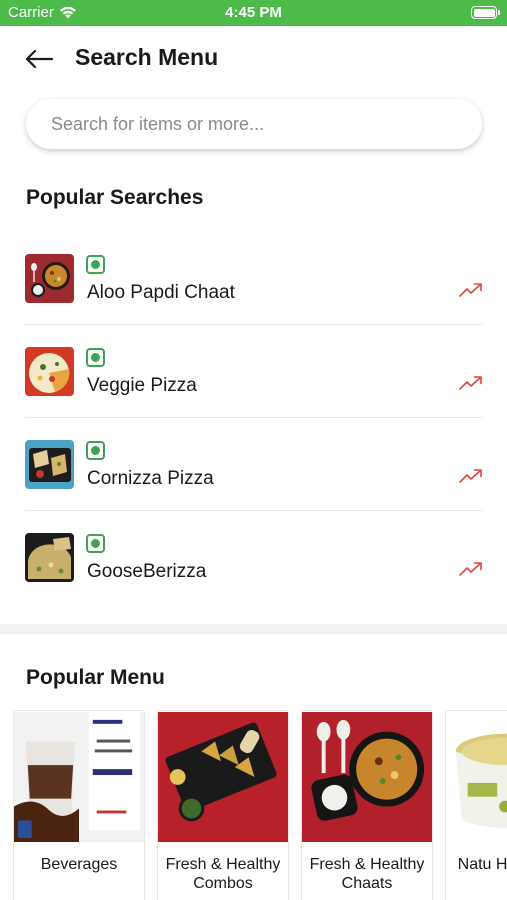 This screenshot has width=507, height=900. Describe the element at coordinates (95, 677) in the screenshot. I see `popular-menu-title: Popular Menu` at that location.